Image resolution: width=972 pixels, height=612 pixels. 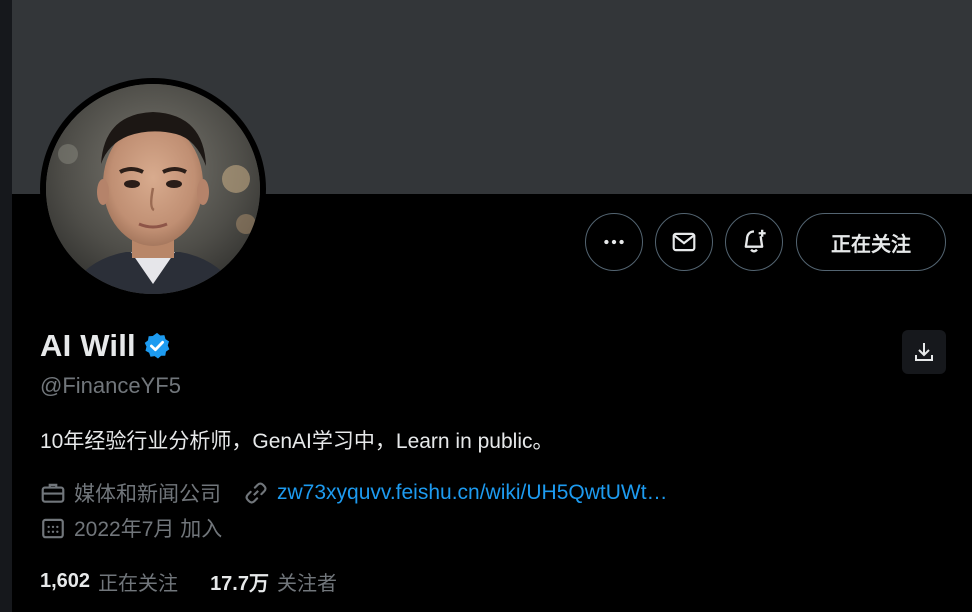 I want to click on more-dots-icon, so click(x=614, y=242).